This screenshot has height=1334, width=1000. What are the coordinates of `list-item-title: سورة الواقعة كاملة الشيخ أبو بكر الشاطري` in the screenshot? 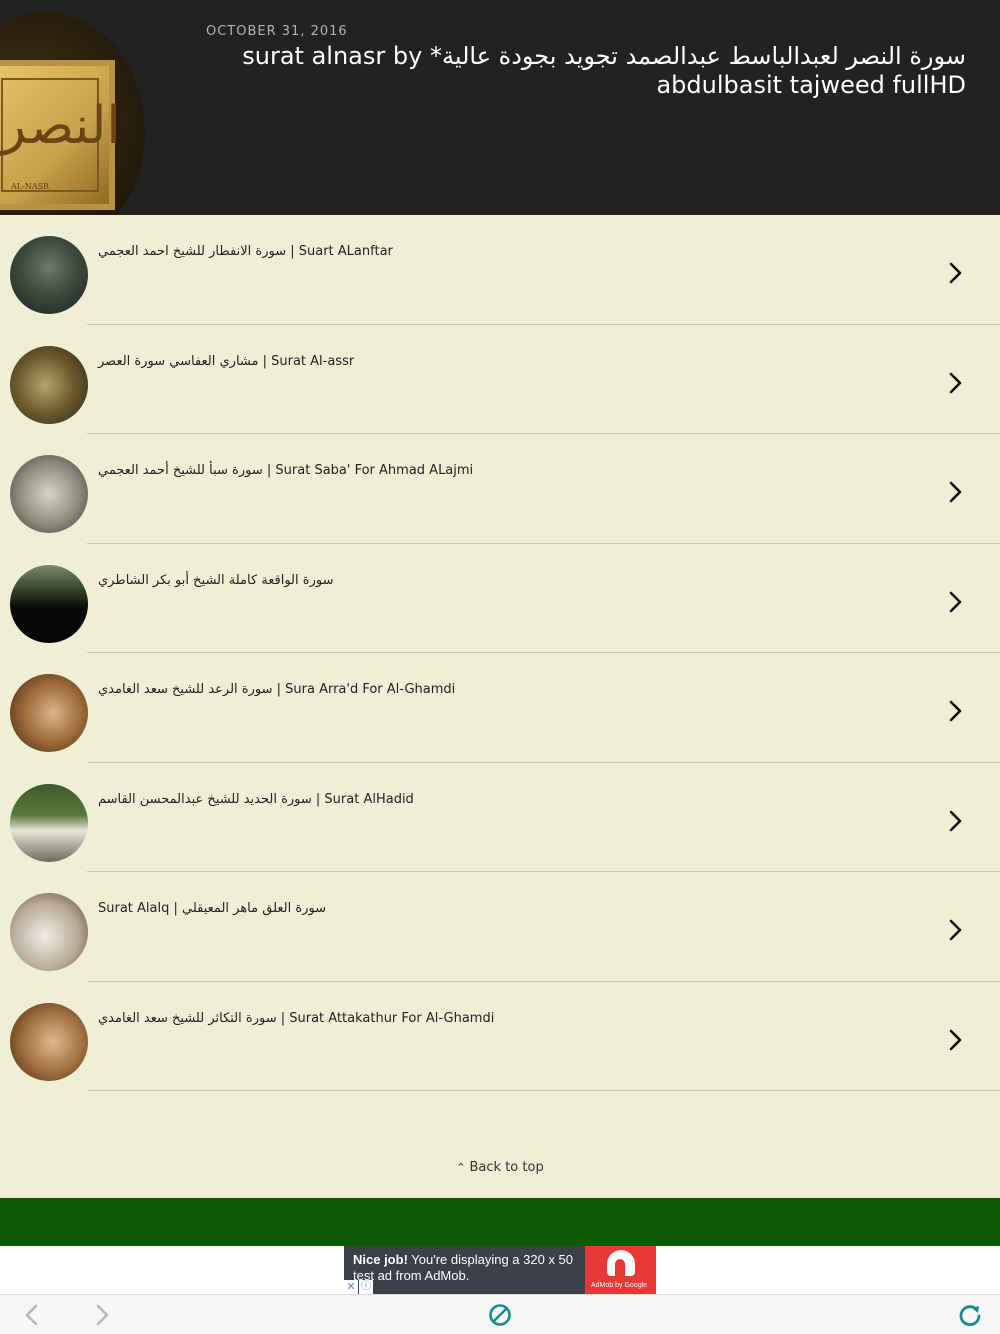 It's located at (216, 580).